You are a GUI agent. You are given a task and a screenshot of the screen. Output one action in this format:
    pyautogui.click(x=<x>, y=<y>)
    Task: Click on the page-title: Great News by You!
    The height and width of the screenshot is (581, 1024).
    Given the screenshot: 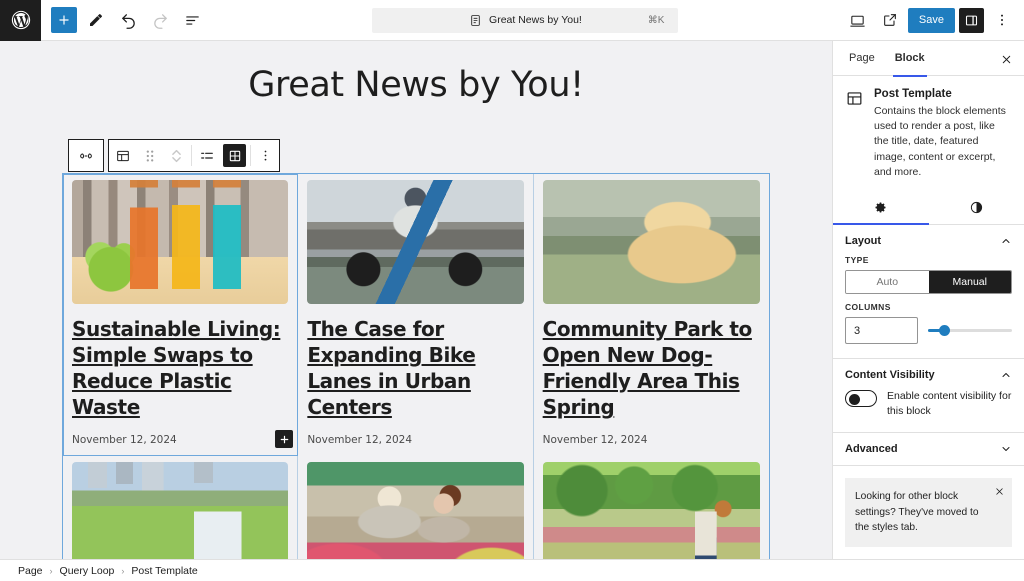 What is the action you would take?
    pyautogui.click(x=416, y=73)
    